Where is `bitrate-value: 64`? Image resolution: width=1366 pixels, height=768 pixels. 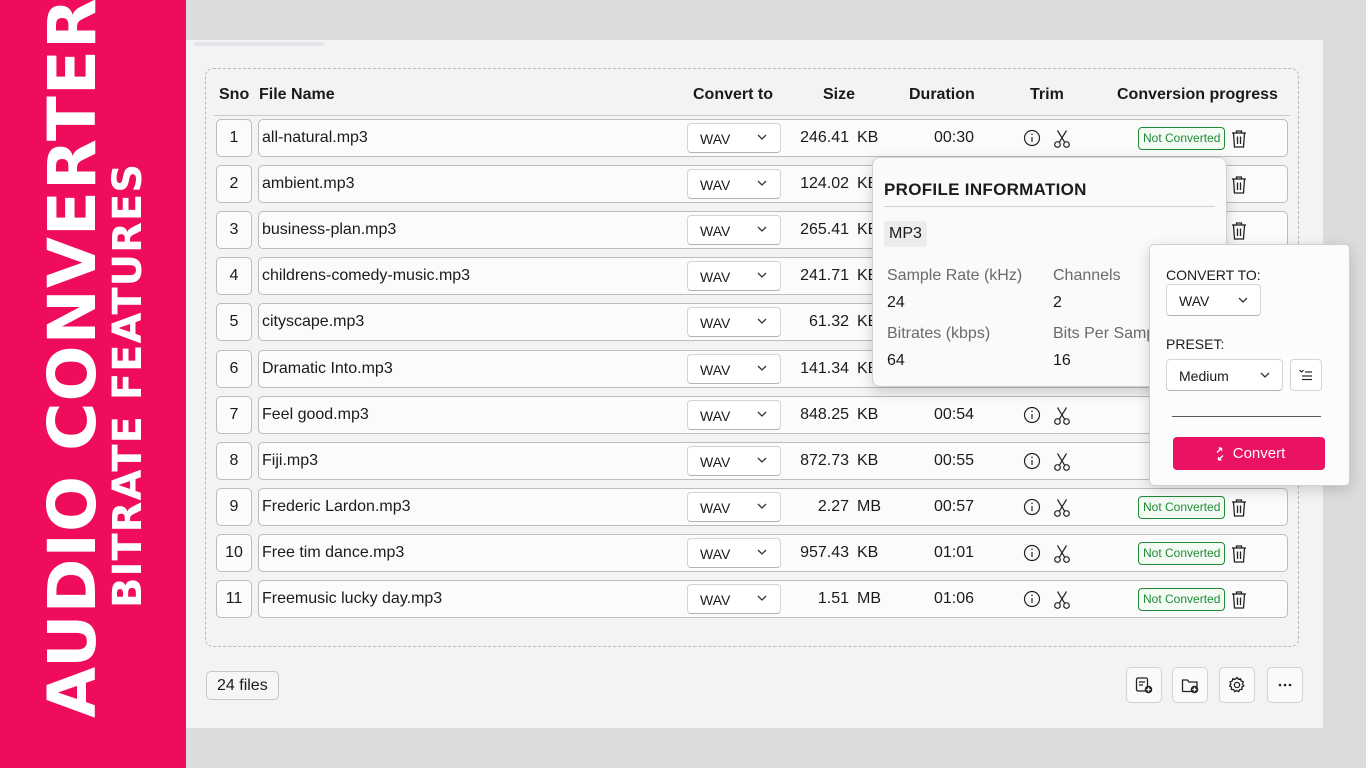
bitrate-value: 64 is located at coordinates (896, 360).